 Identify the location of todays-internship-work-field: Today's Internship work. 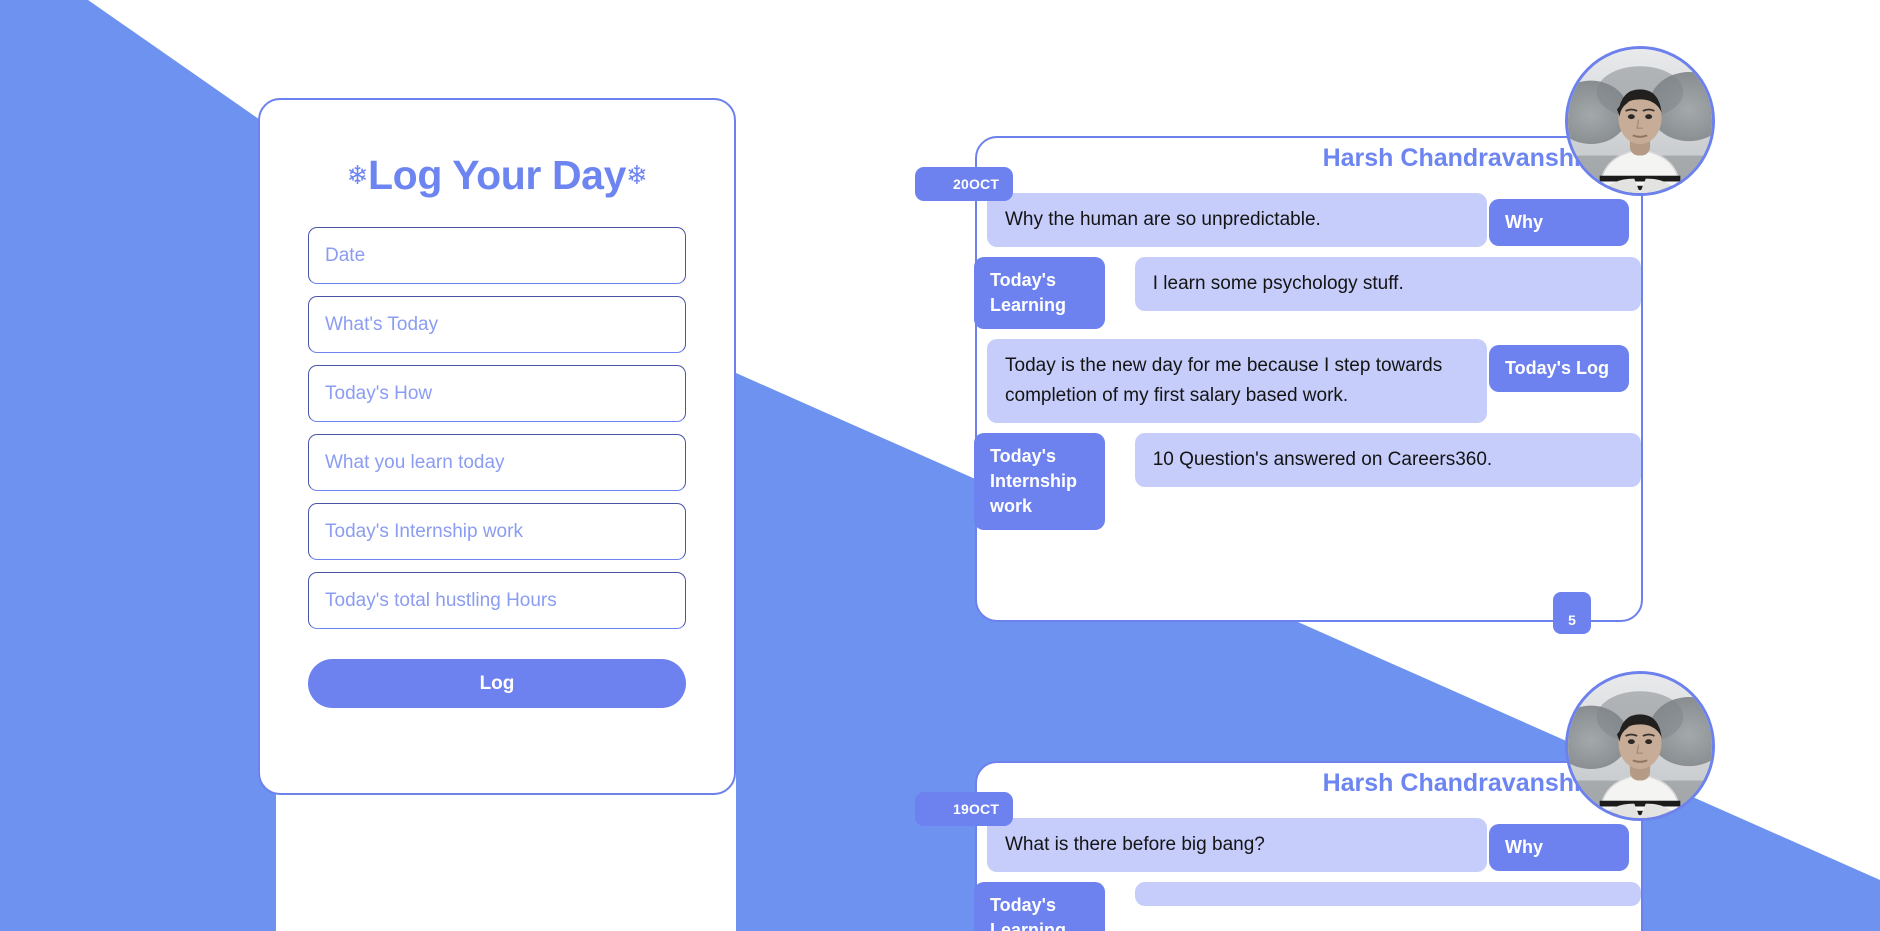
(497, 531).